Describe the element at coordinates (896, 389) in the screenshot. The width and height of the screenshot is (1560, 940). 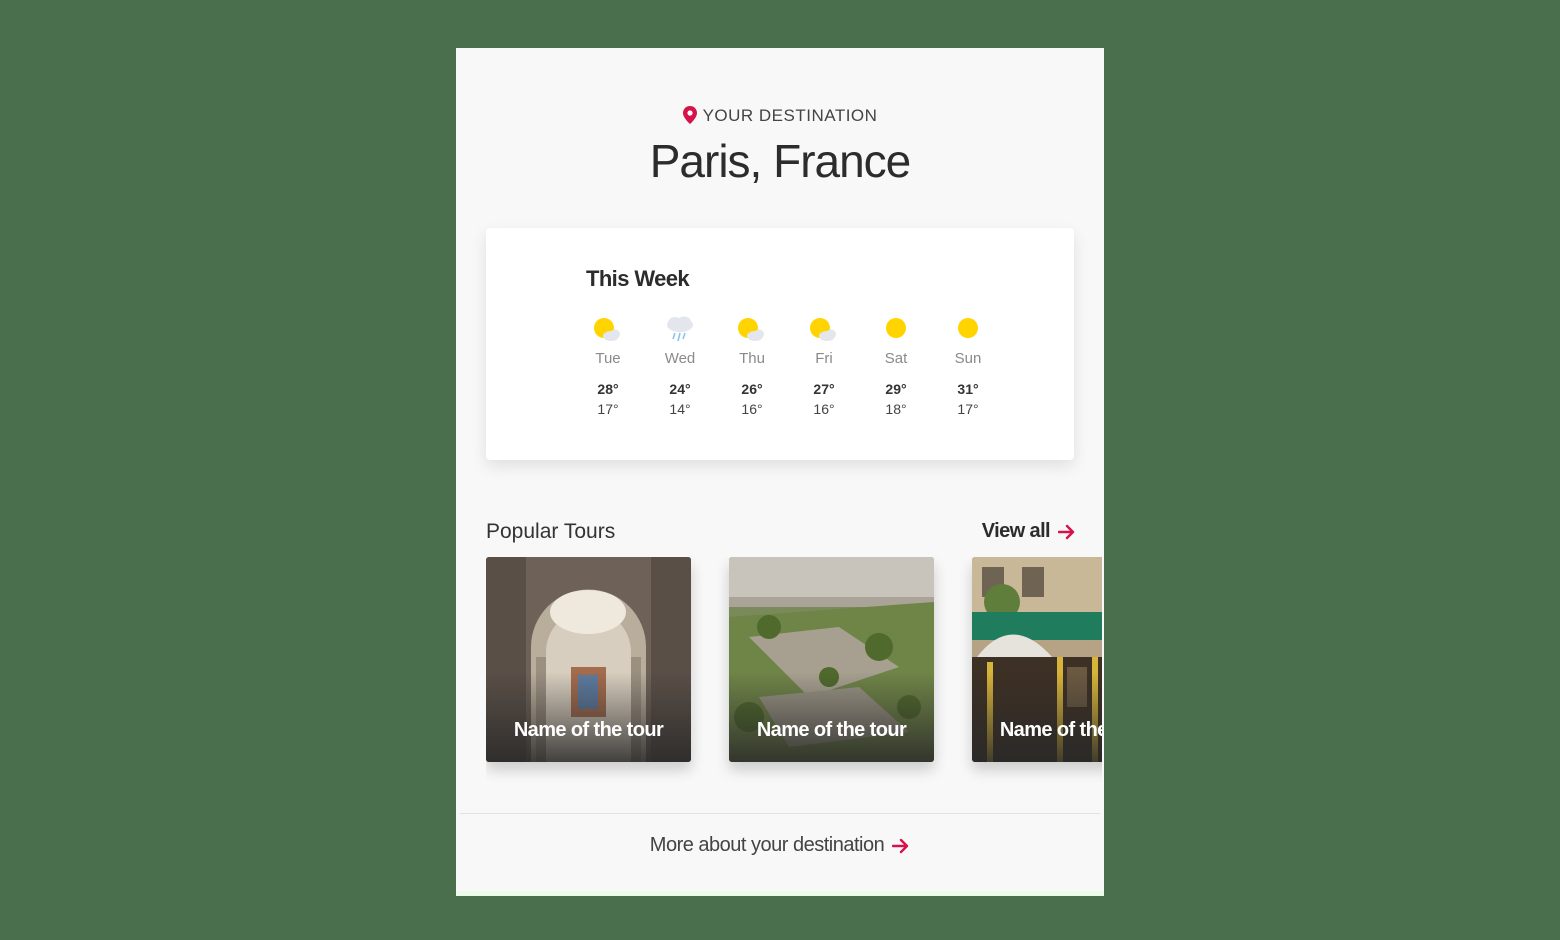
I see `temp-high: 29°` at that location.